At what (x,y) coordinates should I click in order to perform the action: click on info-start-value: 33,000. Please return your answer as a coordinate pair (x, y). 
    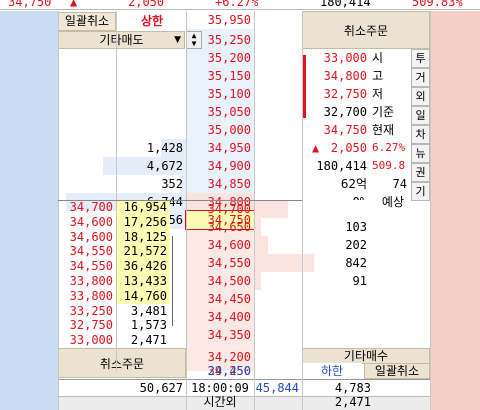
    Looking at the image, I should click on (345, 58).